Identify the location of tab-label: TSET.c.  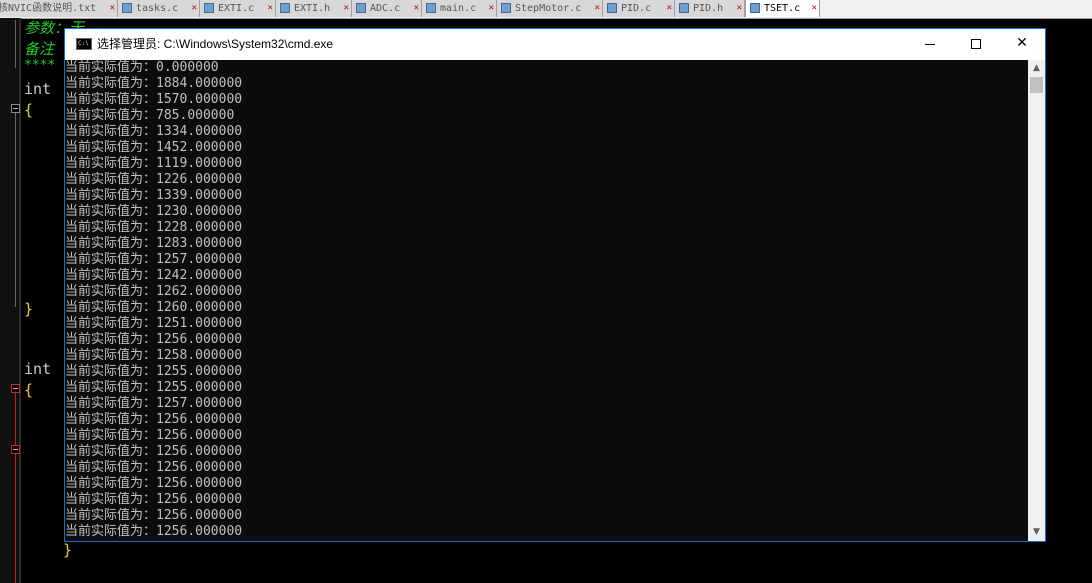
(782, 8).